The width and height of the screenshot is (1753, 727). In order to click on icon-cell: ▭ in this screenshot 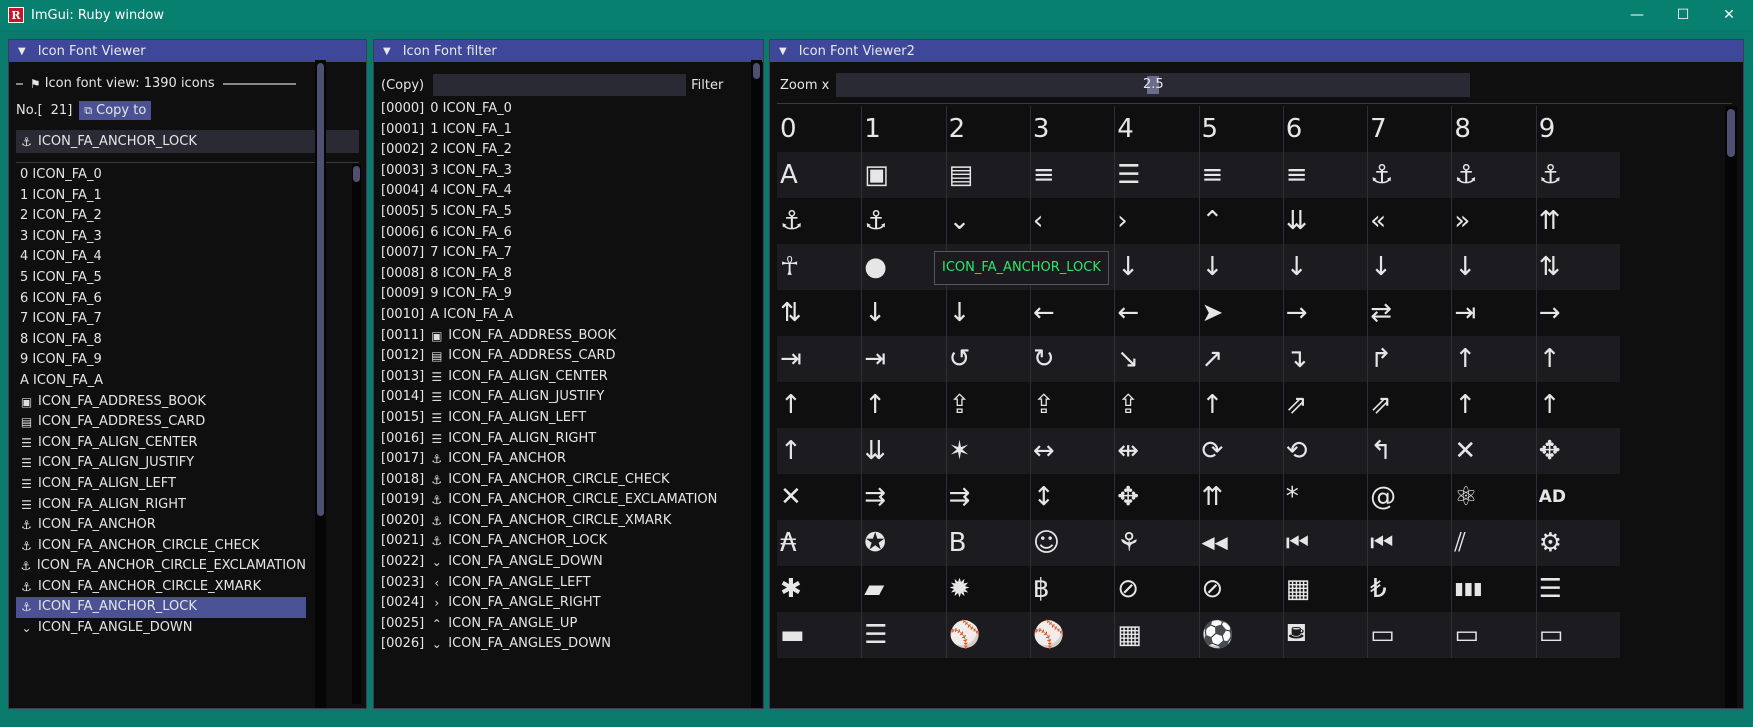, I will do `click(1578, 635)`.